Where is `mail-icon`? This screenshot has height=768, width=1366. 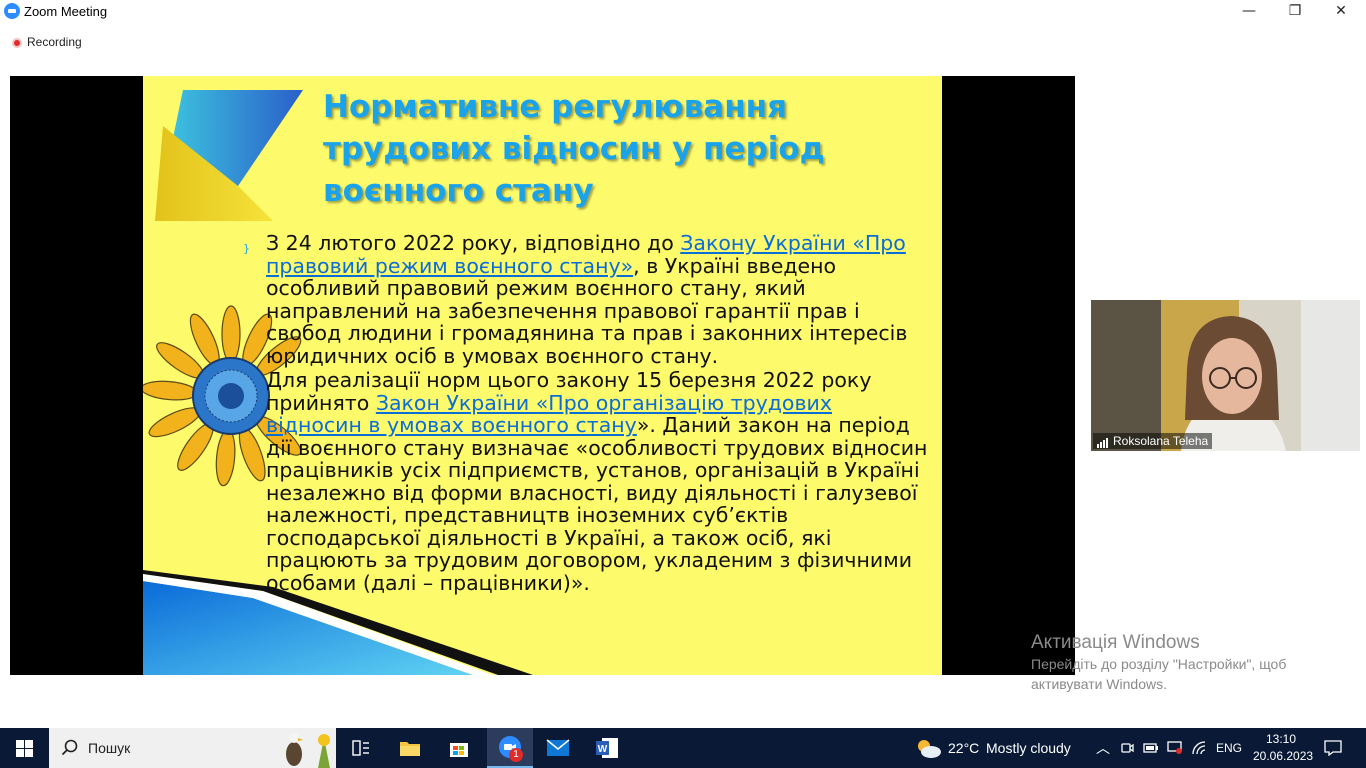 mail-icon is located at coordinates (558, 747).